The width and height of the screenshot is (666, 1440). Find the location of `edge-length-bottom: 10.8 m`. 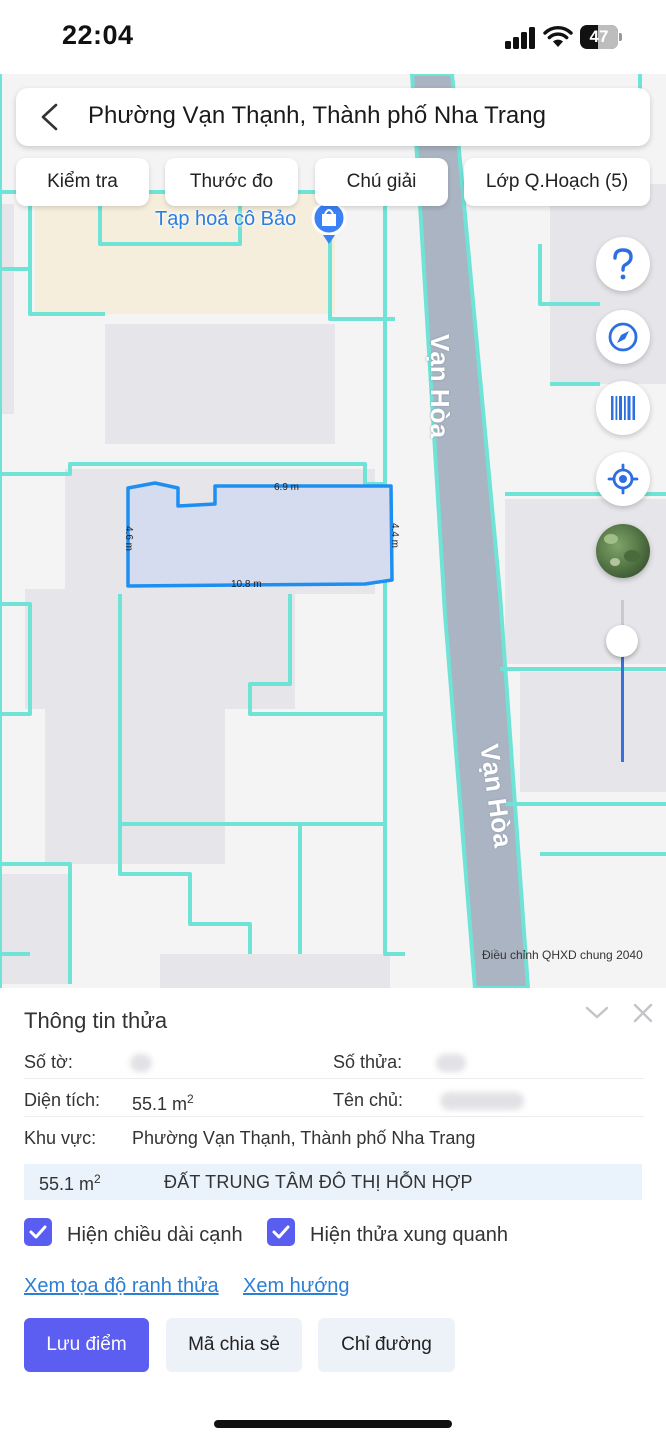

edge-length-bottom: 10.8 m is located at coordinates (246, 584).